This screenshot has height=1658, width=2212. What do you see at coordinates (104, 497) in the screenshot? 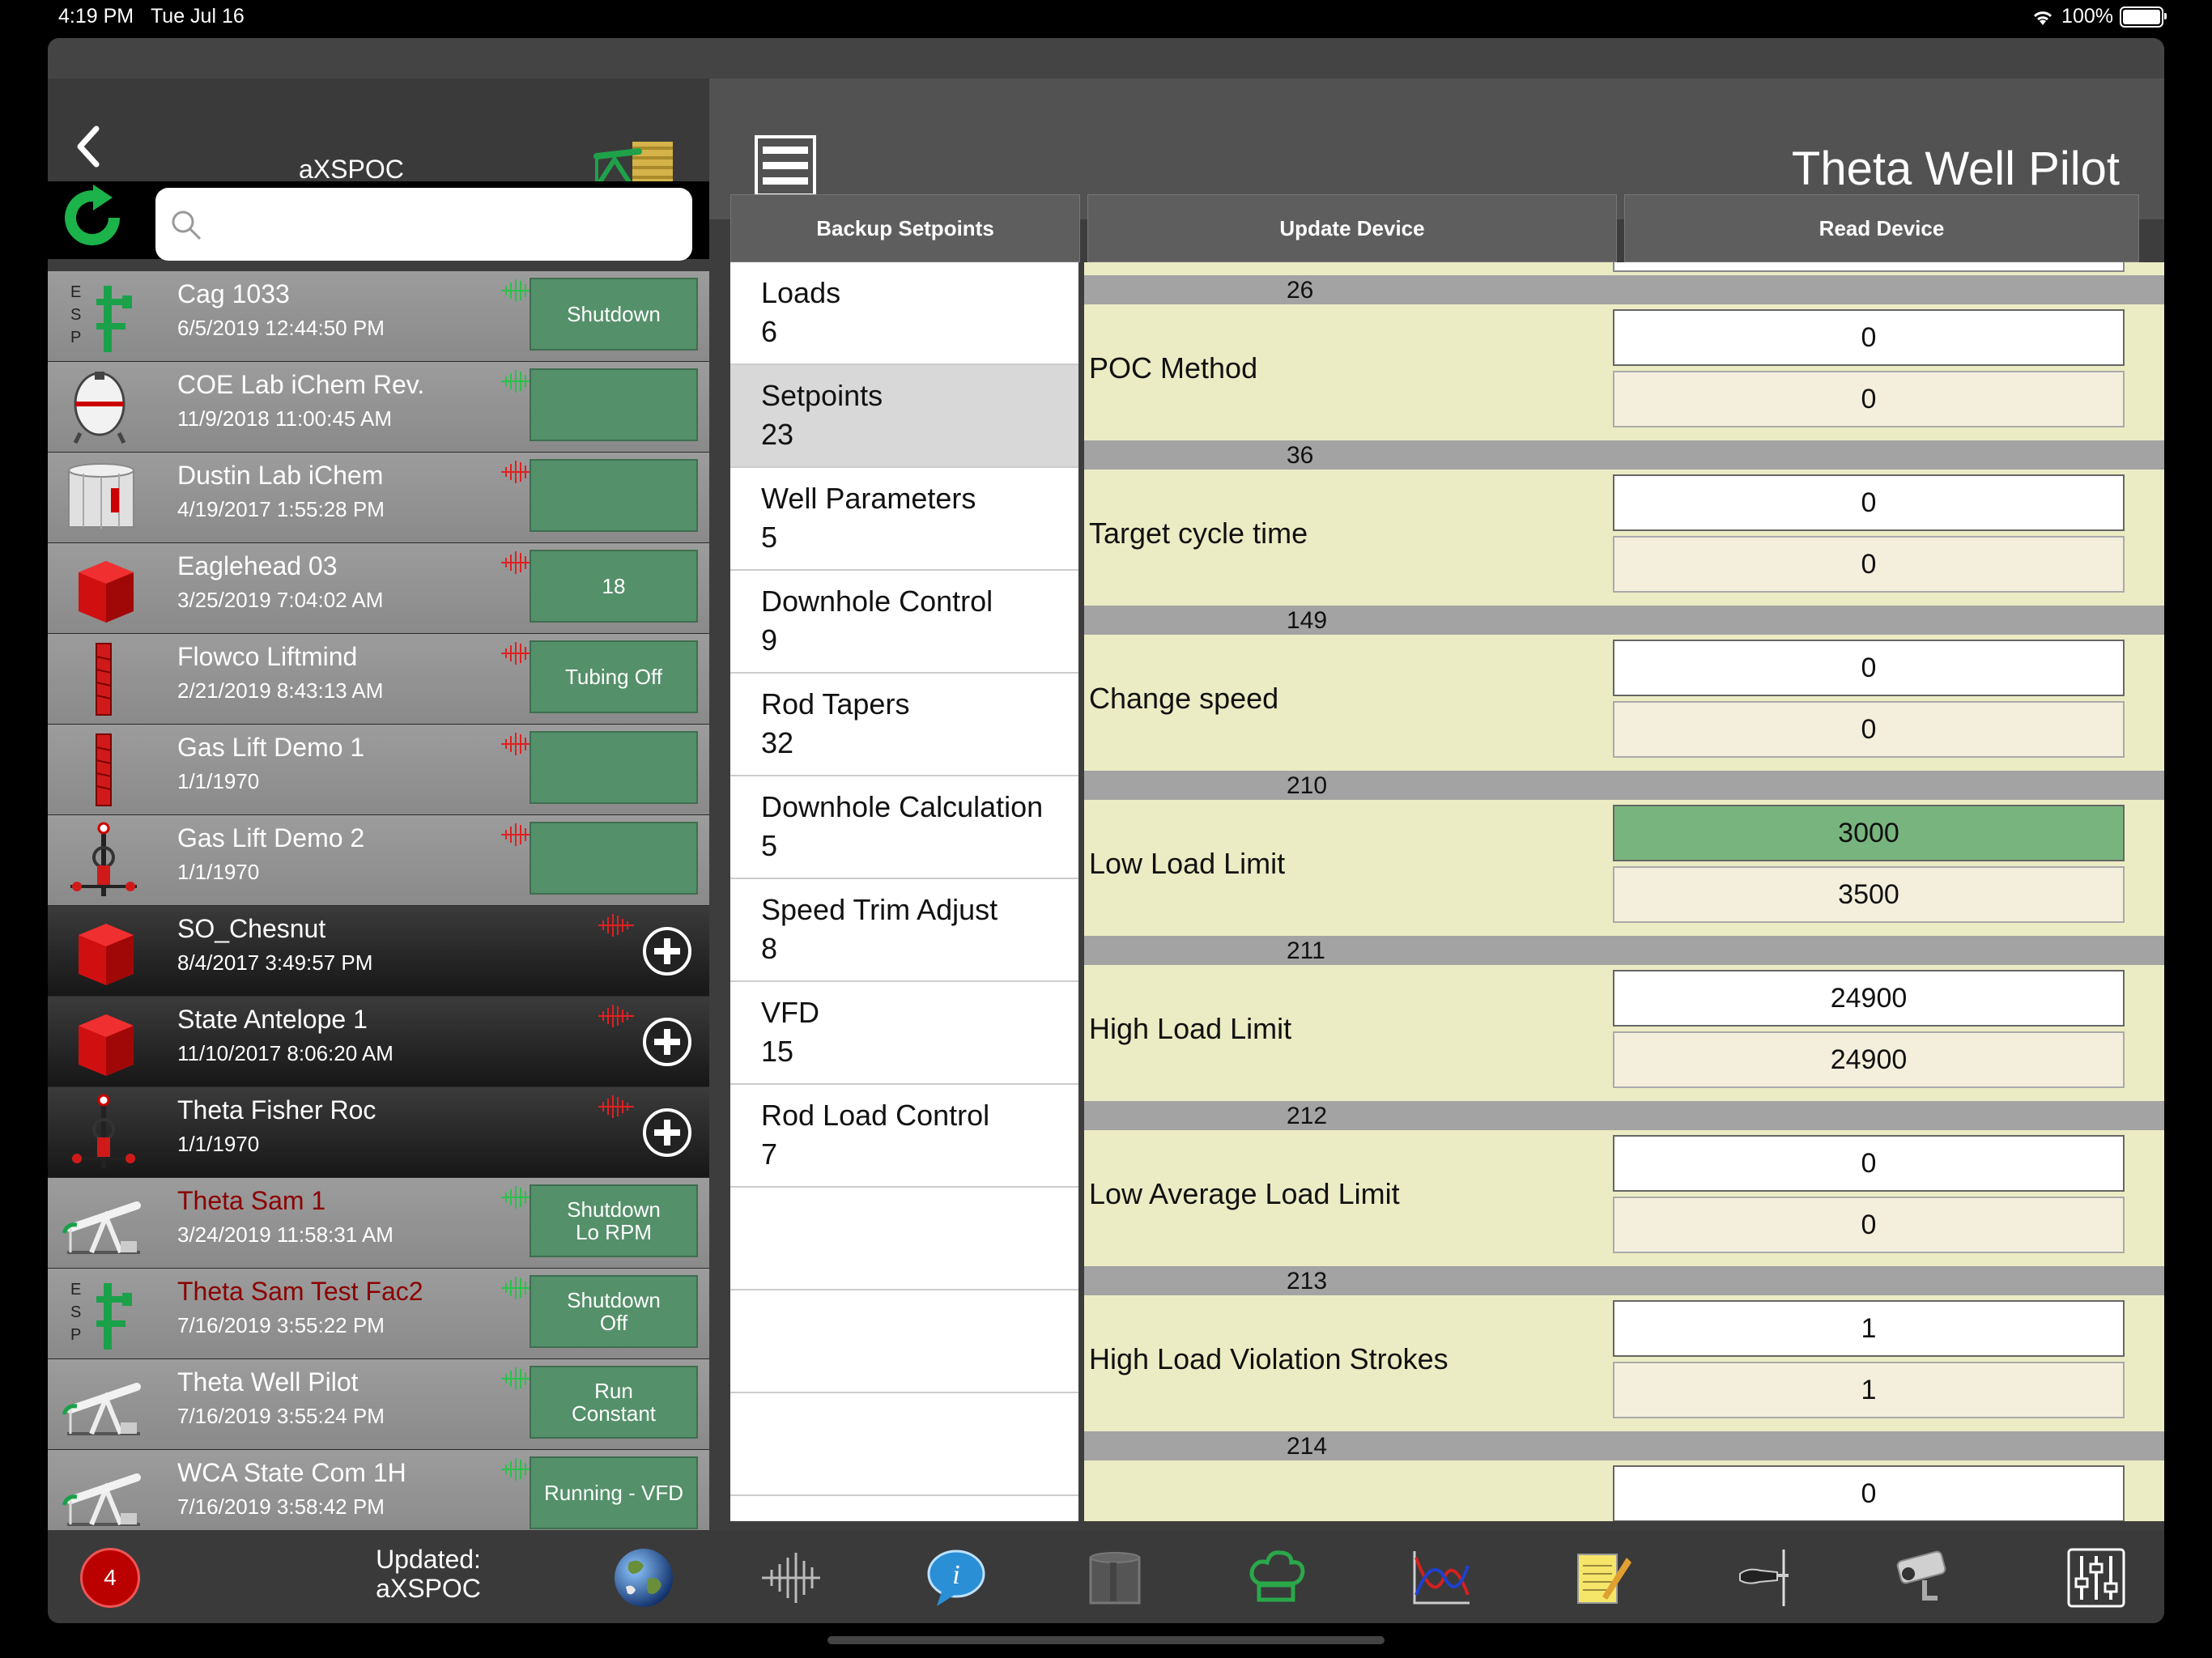
I see `storage-tank-icon` at bounding box center [104, 497].